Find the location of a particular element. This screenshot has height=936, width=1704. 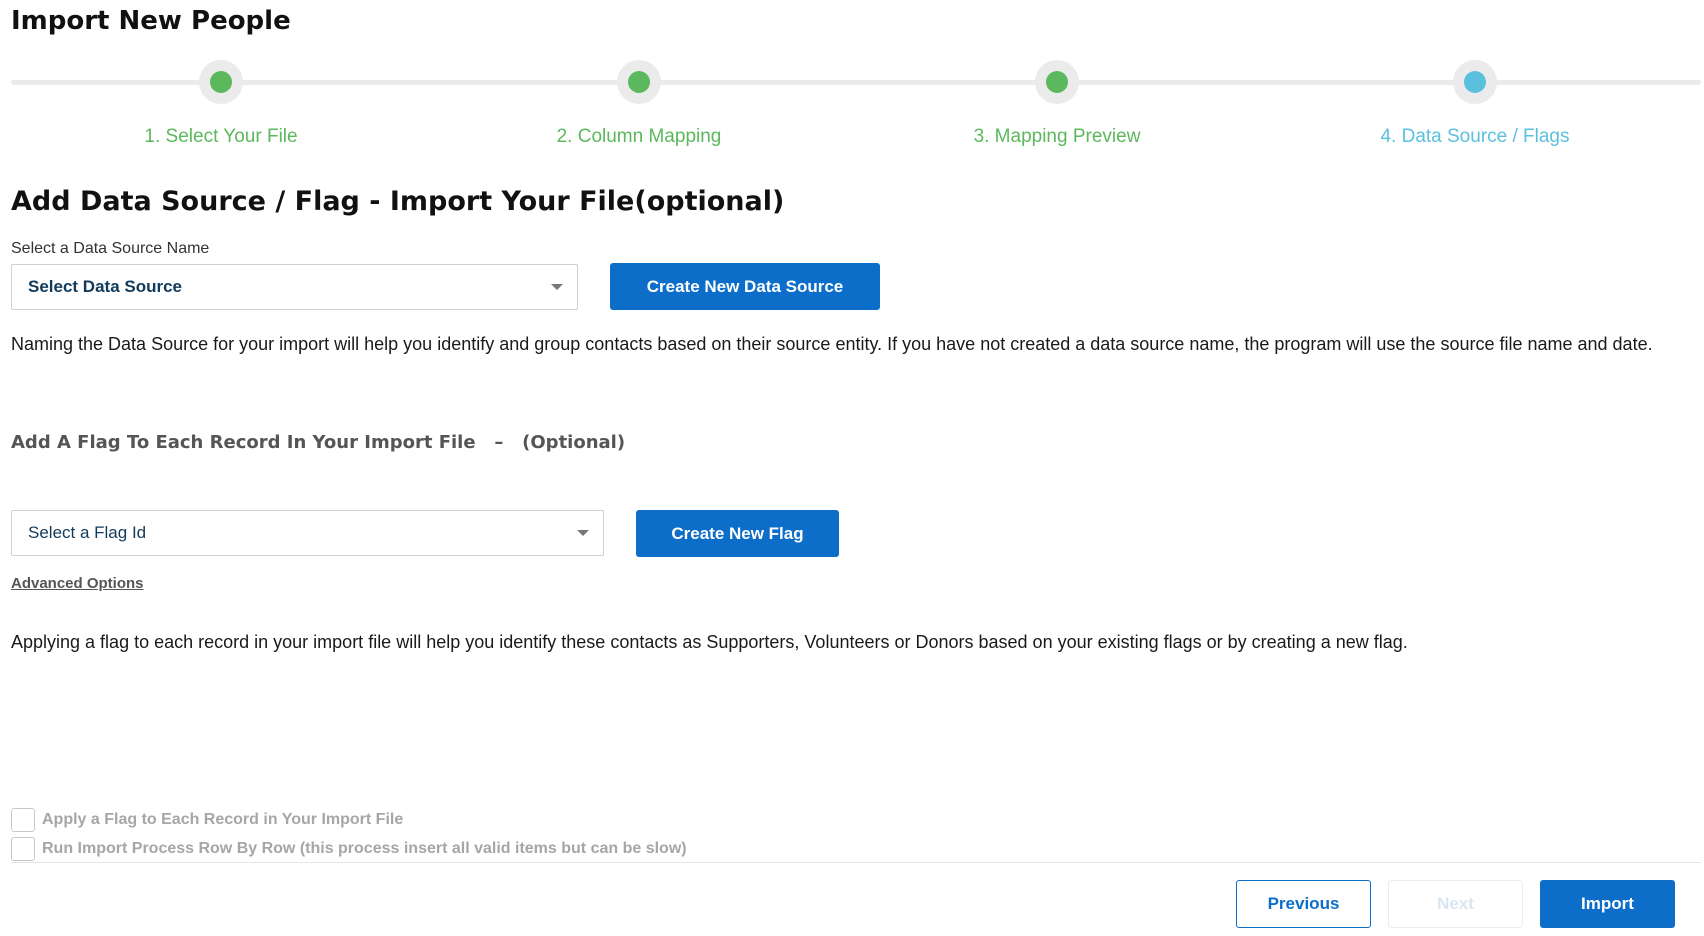

import-button: Import is located at coordinates (1607, 904).